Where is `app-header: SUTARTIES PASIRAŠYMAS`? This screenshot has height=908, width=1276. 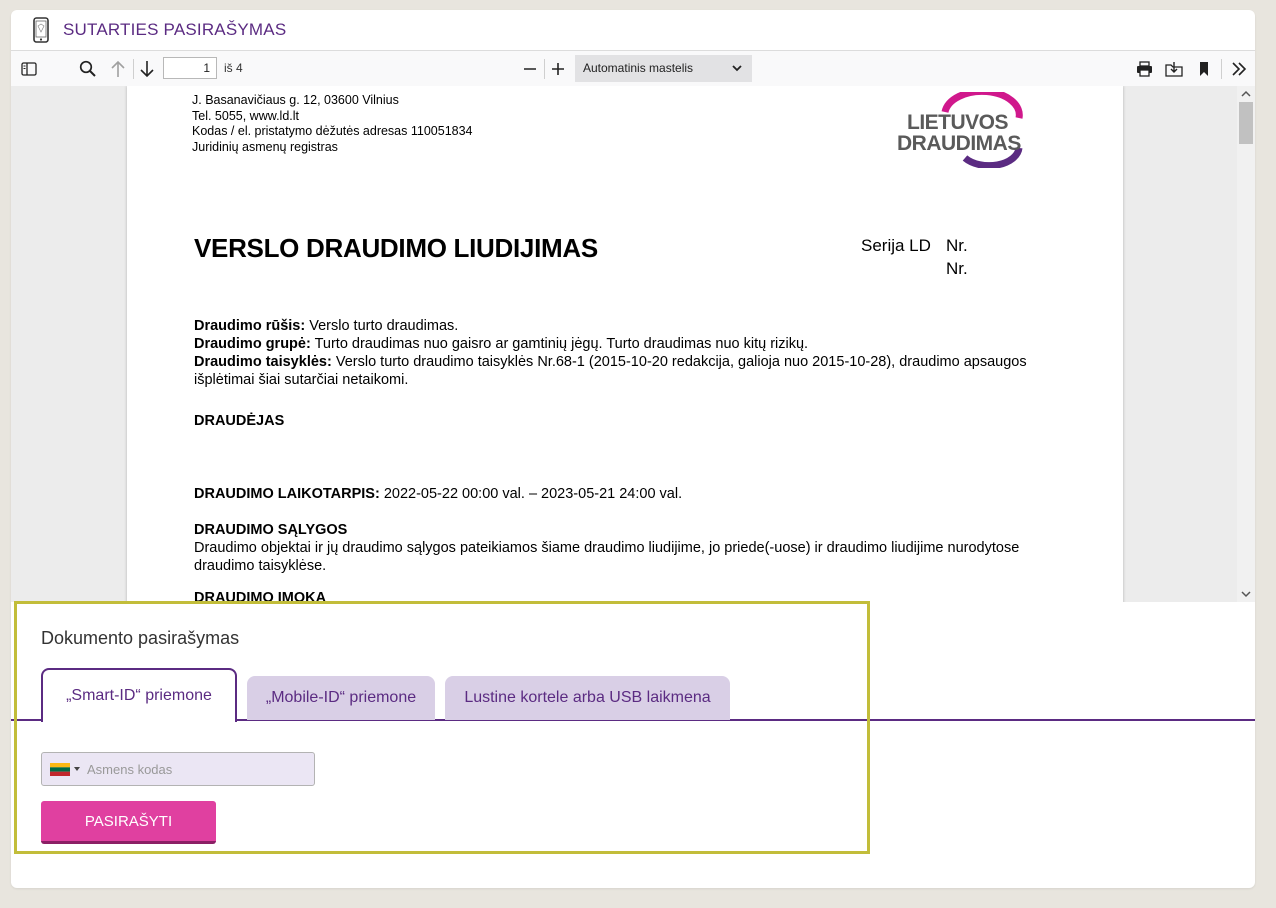
app-header: SUTARTIES PASIRAŠYMAS is located at coordinates (633, 30).